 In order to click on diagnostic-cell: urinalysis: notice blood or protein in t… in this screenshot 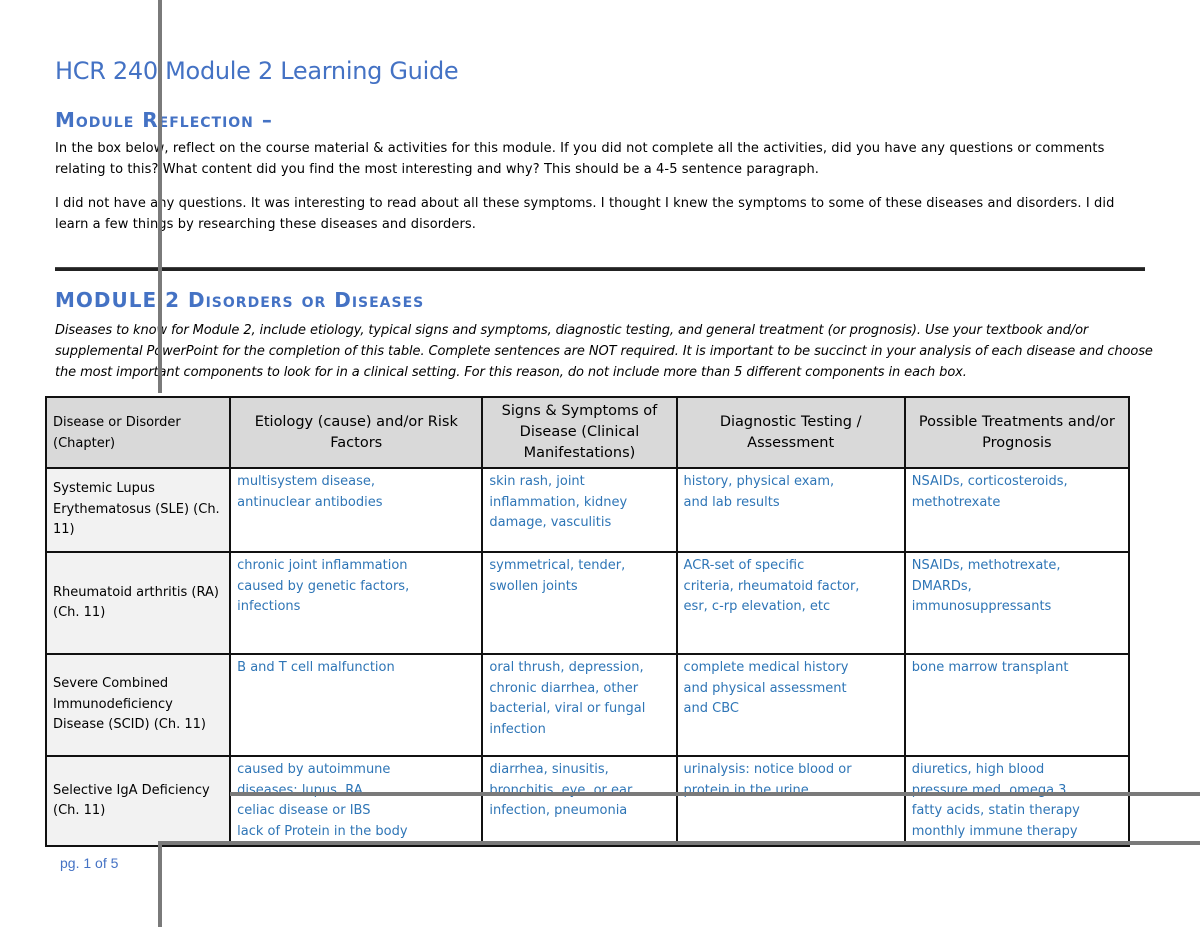, I will do `click(790, 801)`.